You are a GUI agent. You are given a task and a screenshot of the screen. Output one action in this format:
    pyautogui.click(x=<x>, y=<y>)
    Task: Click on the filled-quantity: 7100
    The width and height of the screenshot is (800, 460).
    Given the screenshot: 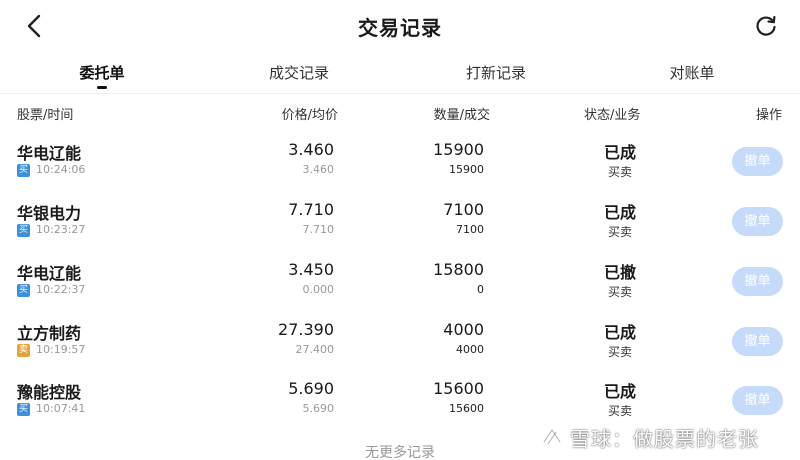 What is the action you would take?
    pyautogui.click(x=470, y=229)
    